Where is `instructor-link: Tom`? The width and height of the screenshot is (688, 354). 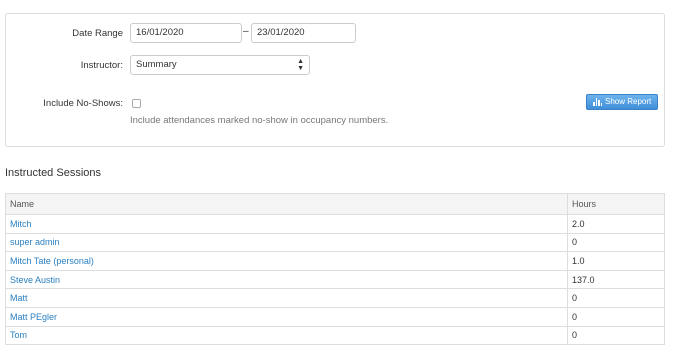
instructor-link: Tom is located at coordinates (18, 335).